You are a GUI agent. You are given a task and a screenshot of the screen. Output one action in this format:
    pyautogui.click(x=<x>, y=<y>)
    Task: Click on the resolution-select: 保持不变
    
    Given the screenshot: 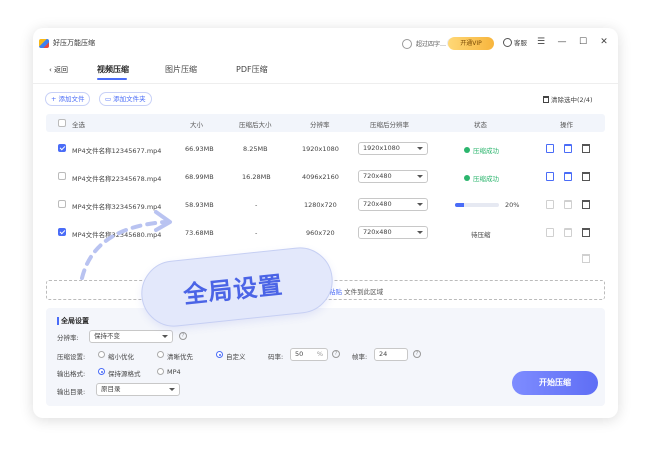 What is the action you would take?
    pyautogui.click(x=131, y=336)
    